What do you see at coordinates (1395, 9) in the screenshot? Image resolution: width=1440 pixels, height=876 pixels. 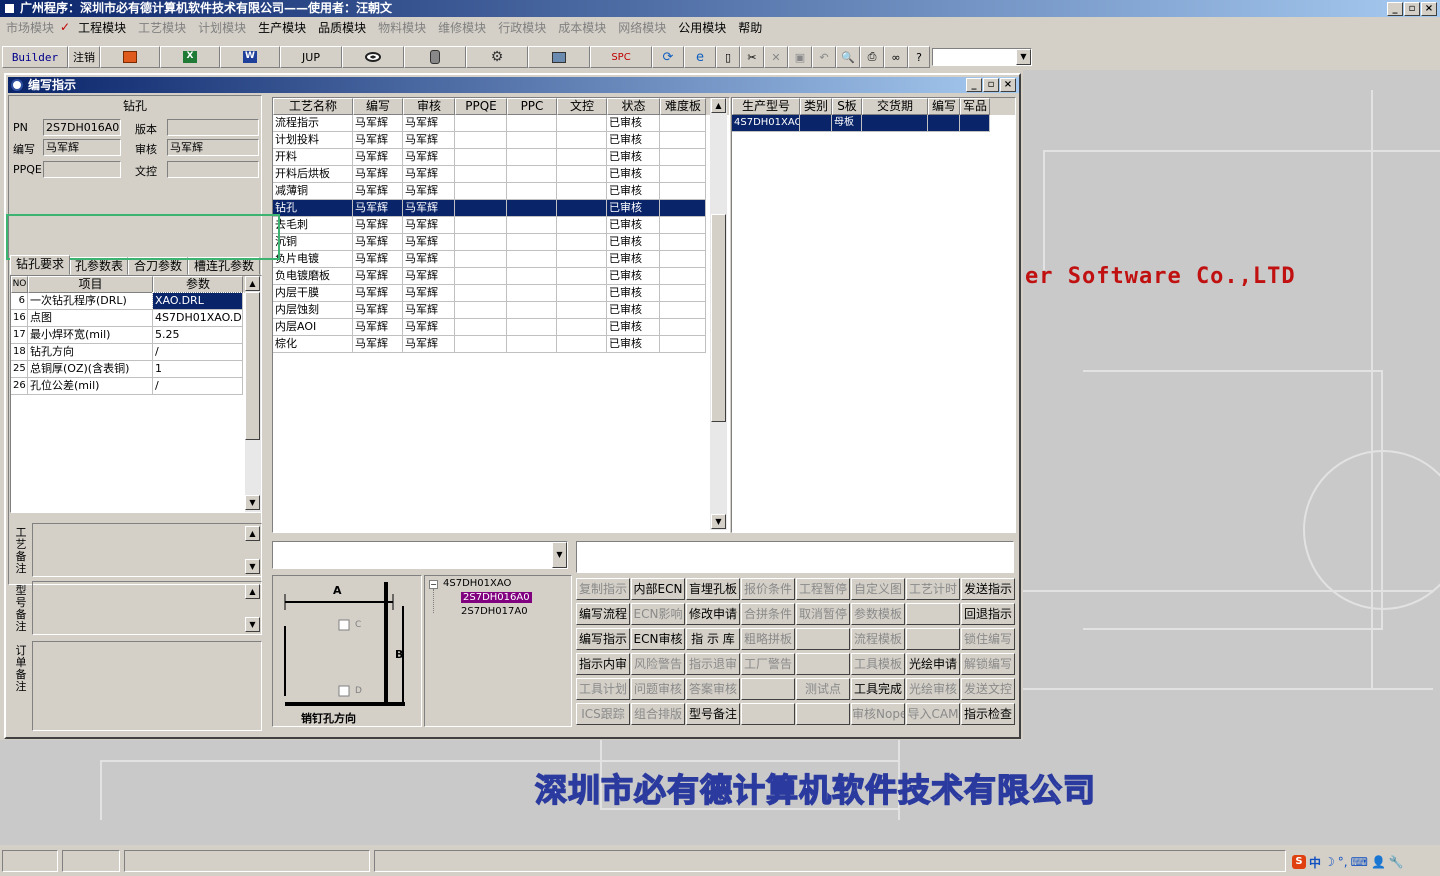 I see `minimize-button: _` at bounding box center [1395, 9].